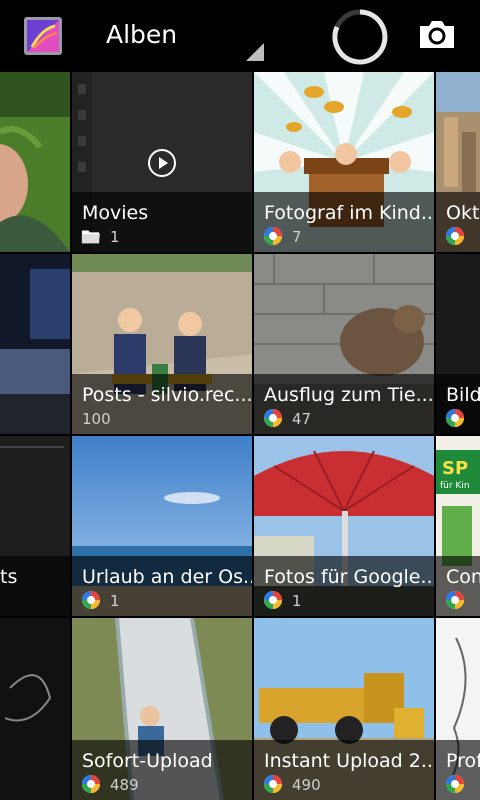  What do you see at coordinates (302, 419) in the screenshot?
I see `album-count: 47` at bounding box center [302, 419].